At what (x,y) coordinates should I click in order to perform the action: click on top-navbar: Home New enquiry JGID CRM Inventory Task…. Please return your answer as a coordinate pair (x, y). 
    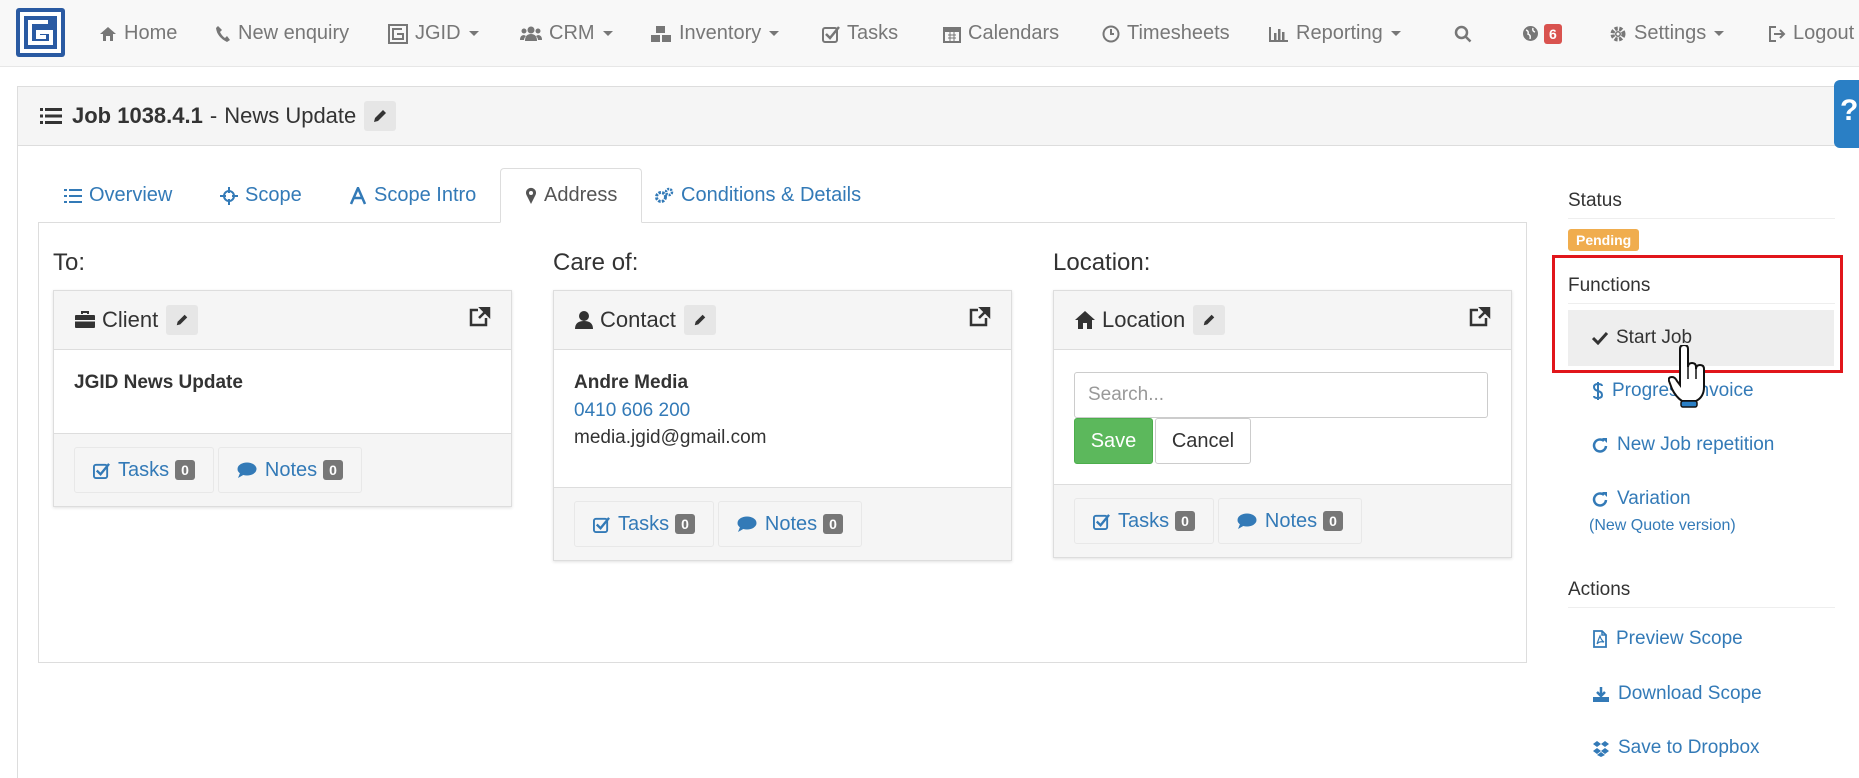
    Looking at the image, I should click on (929, 33).